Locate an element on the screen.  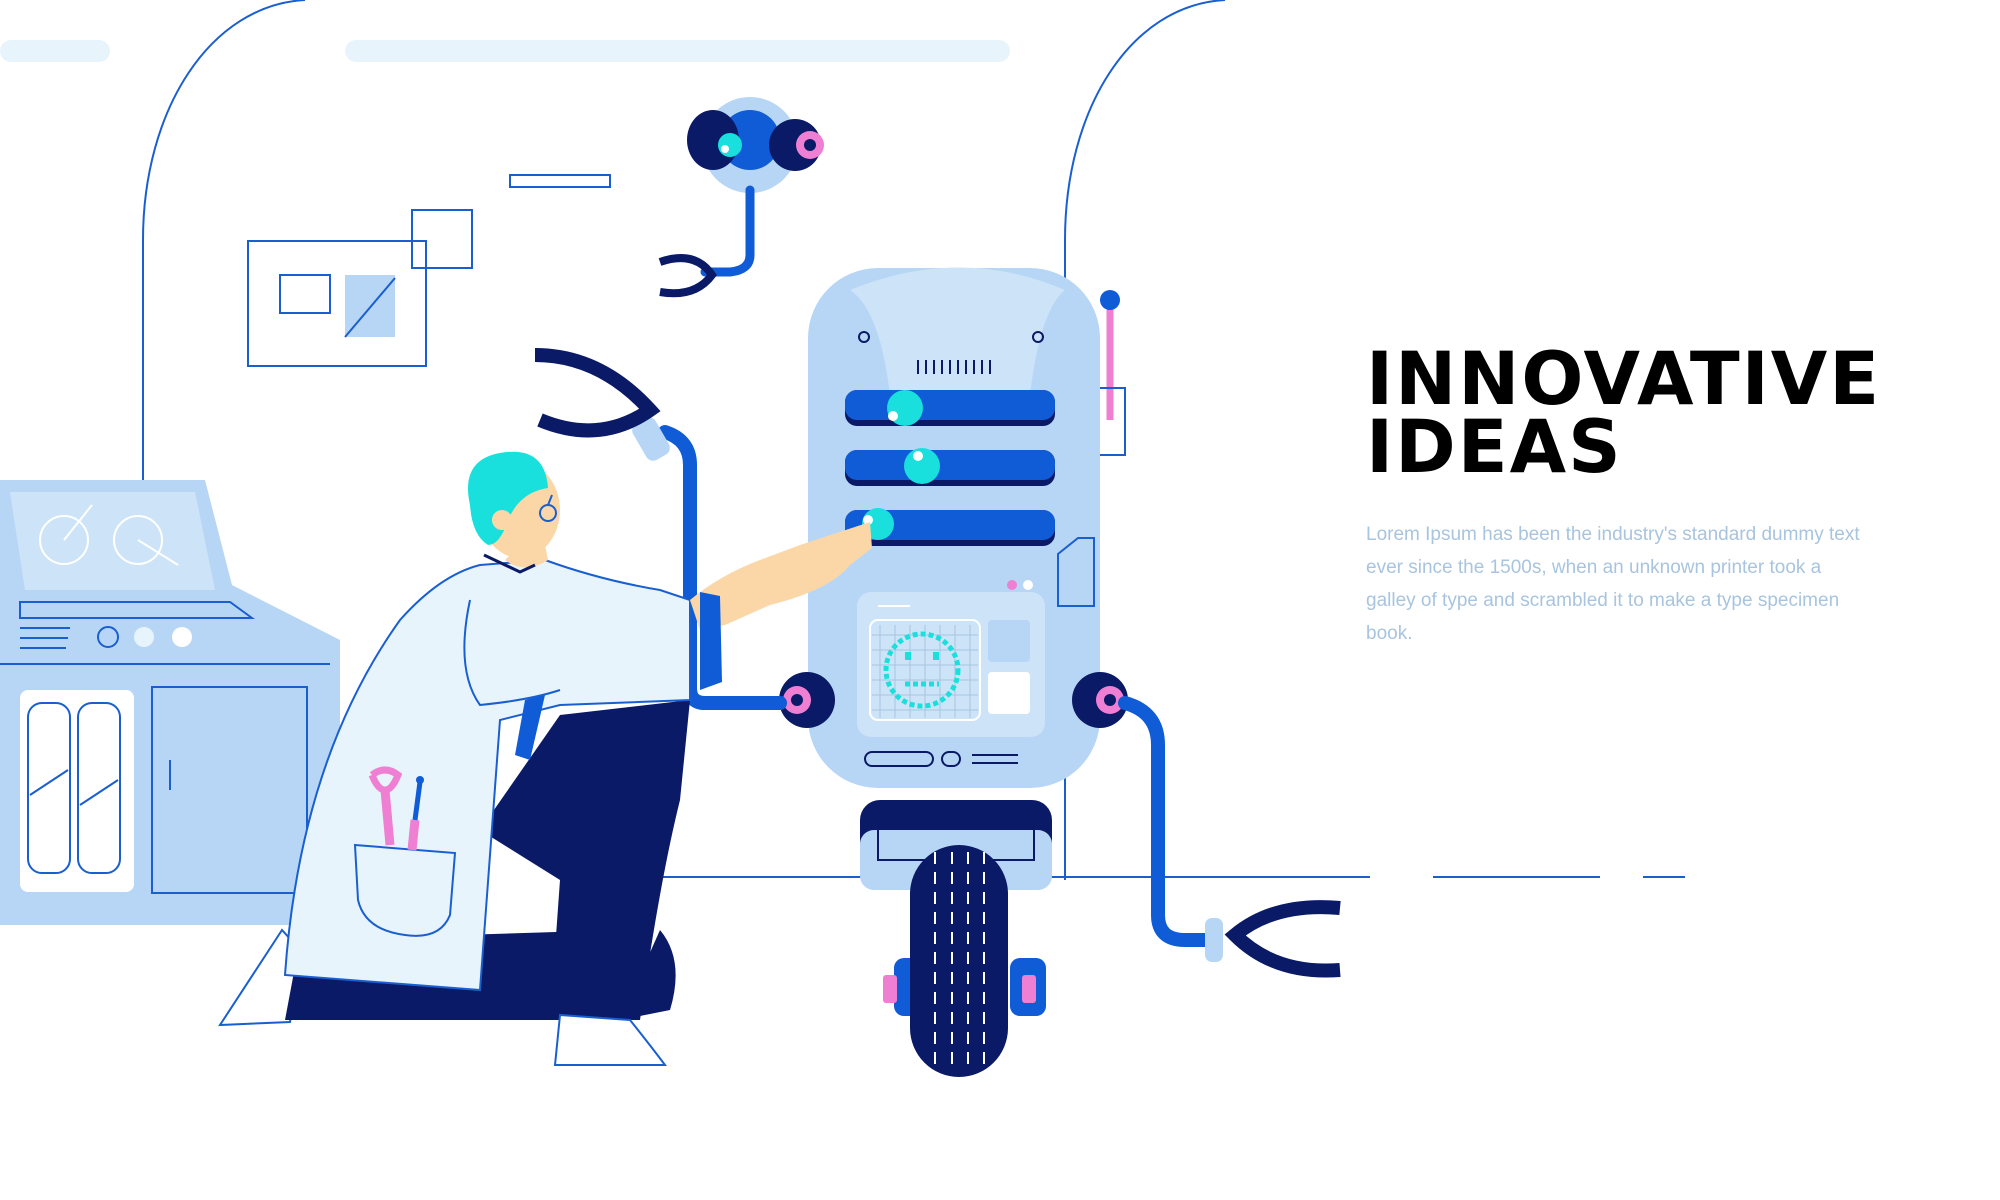
headline: INNOVATIVE IDEAS is located at coordinates (1626, 413).